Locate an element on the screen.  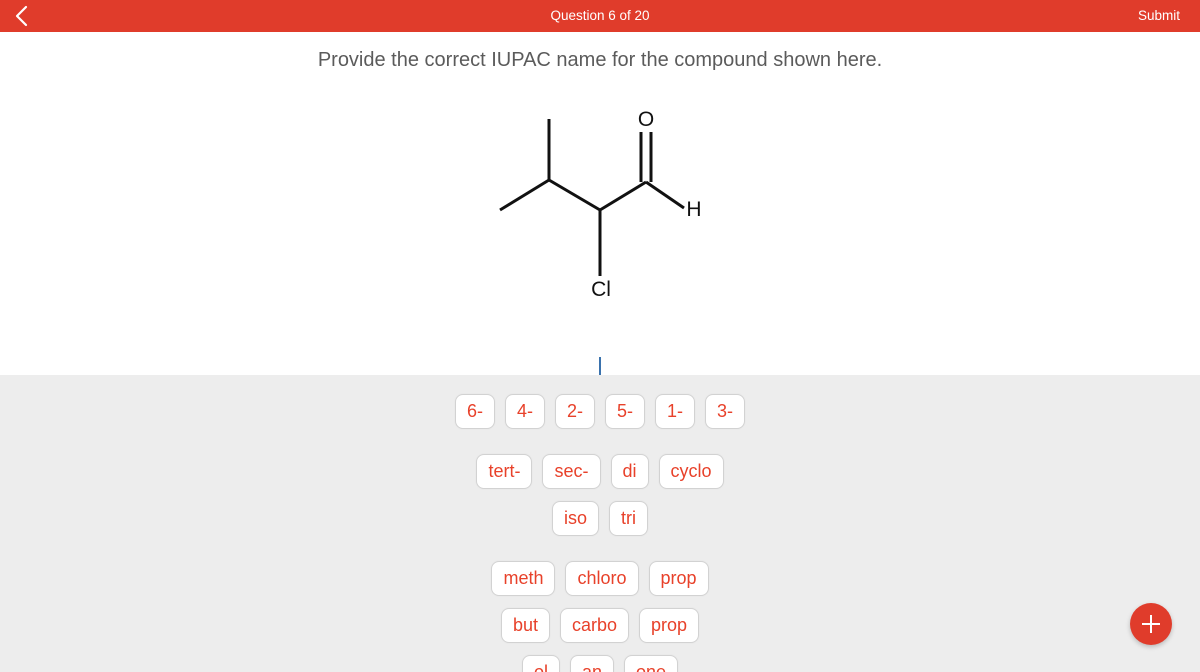
answer-tile: tert- is located at coordinates (504, 471).